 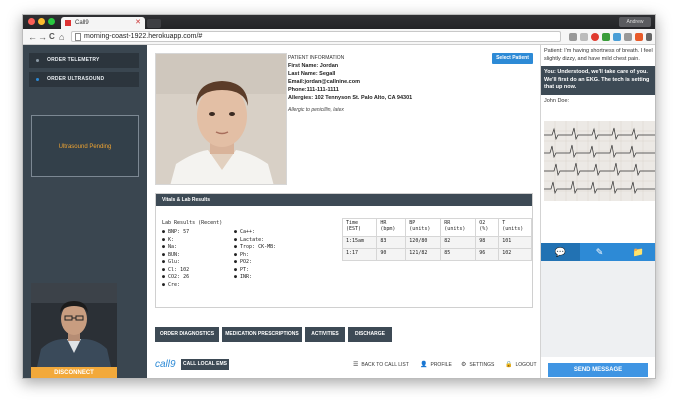 I want to click on lab-item: ● CO2: 26, so click(x=176, y=277).